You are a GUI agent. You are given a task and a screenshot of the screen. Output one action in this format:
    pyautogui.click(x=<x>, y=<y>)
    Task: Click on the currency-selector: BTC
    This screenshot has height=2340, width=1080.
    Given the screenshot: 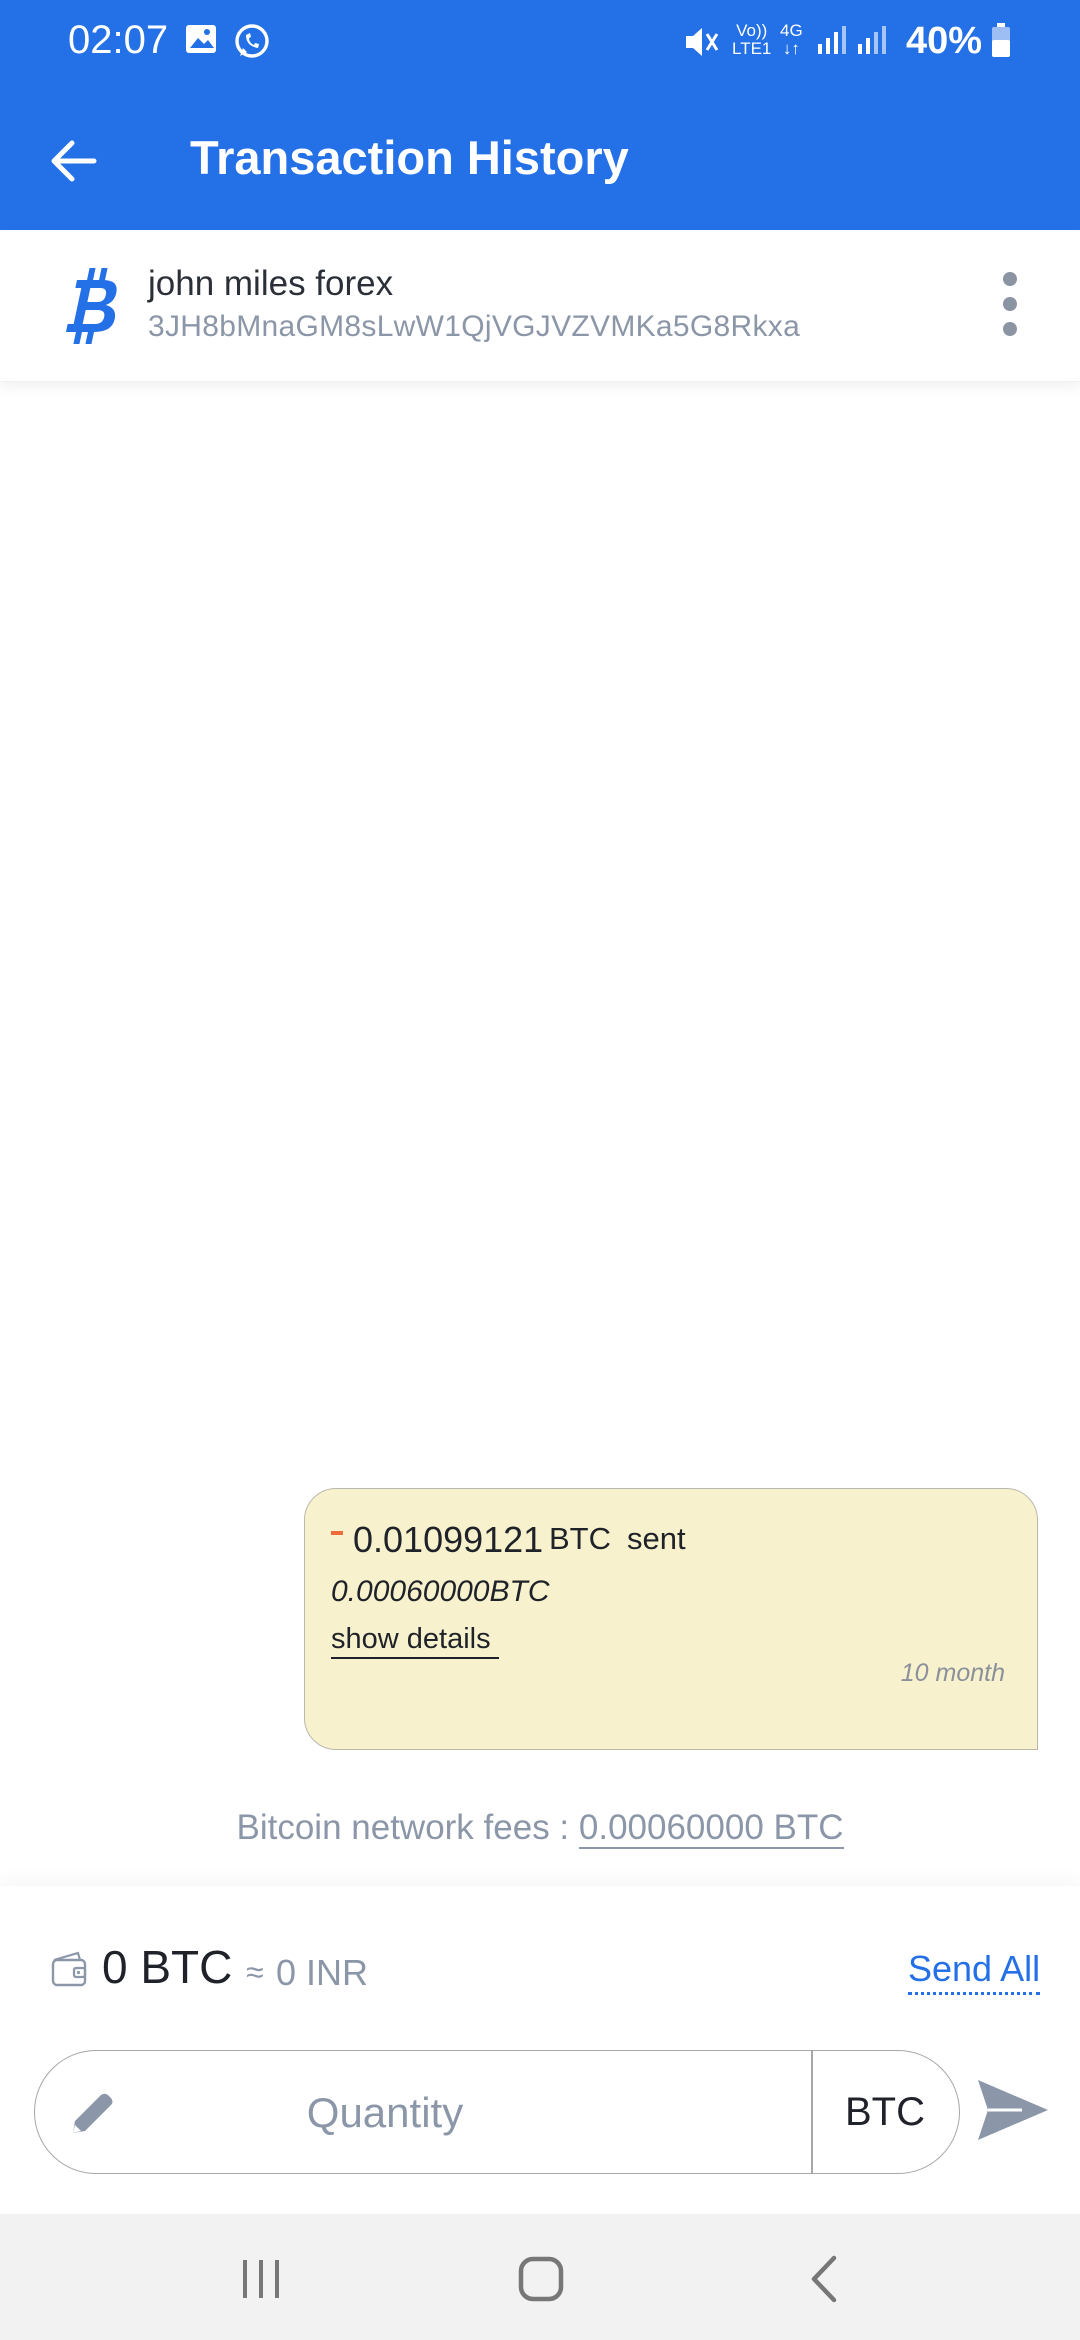 What is the action you would take?
    pyautogui.click(x=885, y=2112)
    